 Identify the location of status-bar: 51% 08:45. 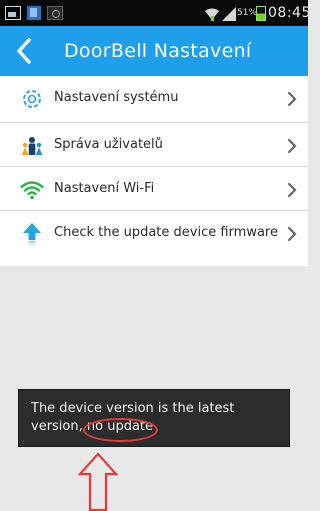
(155, 13).